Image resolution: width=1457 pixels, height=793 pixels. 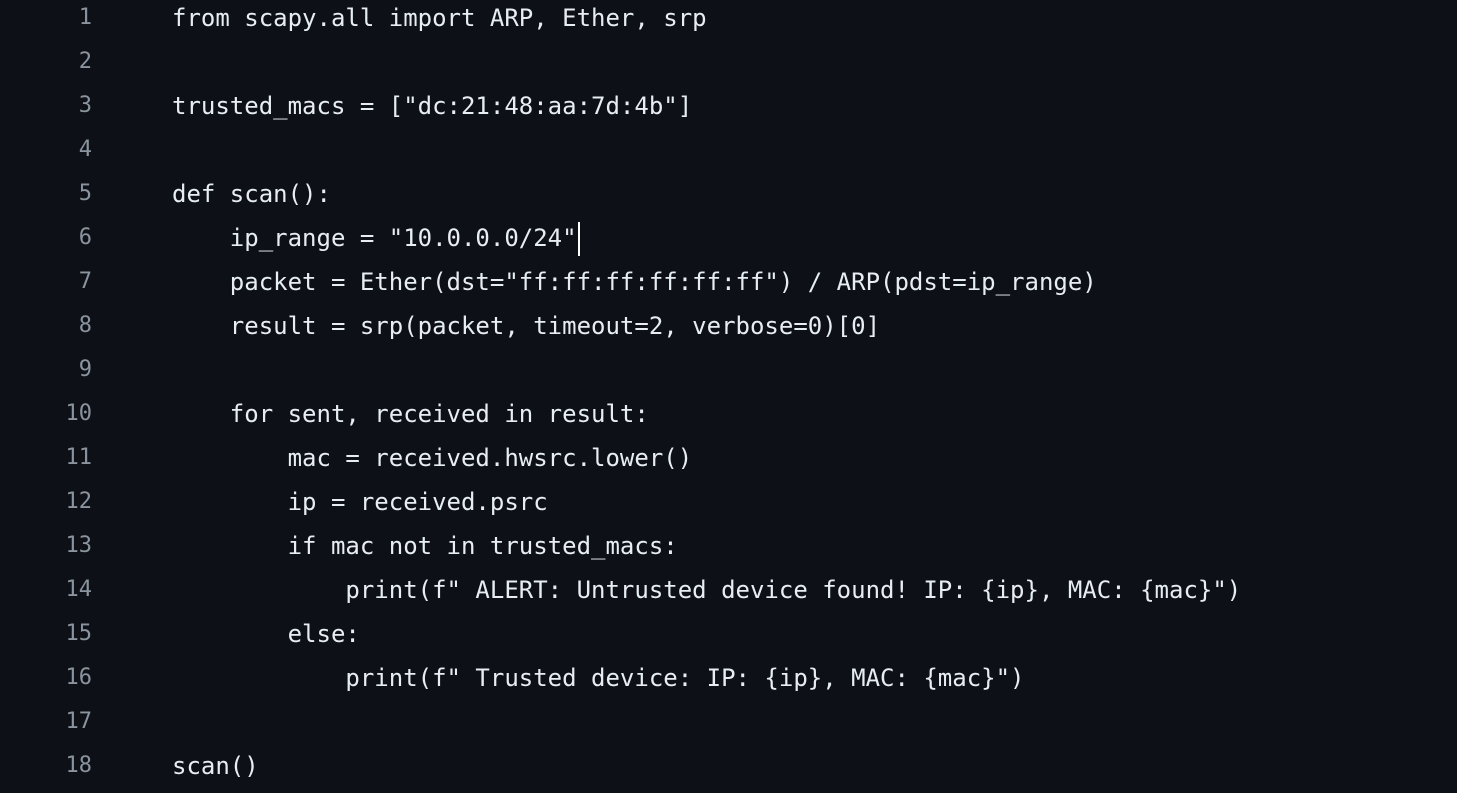 I want to click on code-line: 3 trusted_macs = ["dc:21:48:aa:7d:4b"], so click(x=728, y=106).